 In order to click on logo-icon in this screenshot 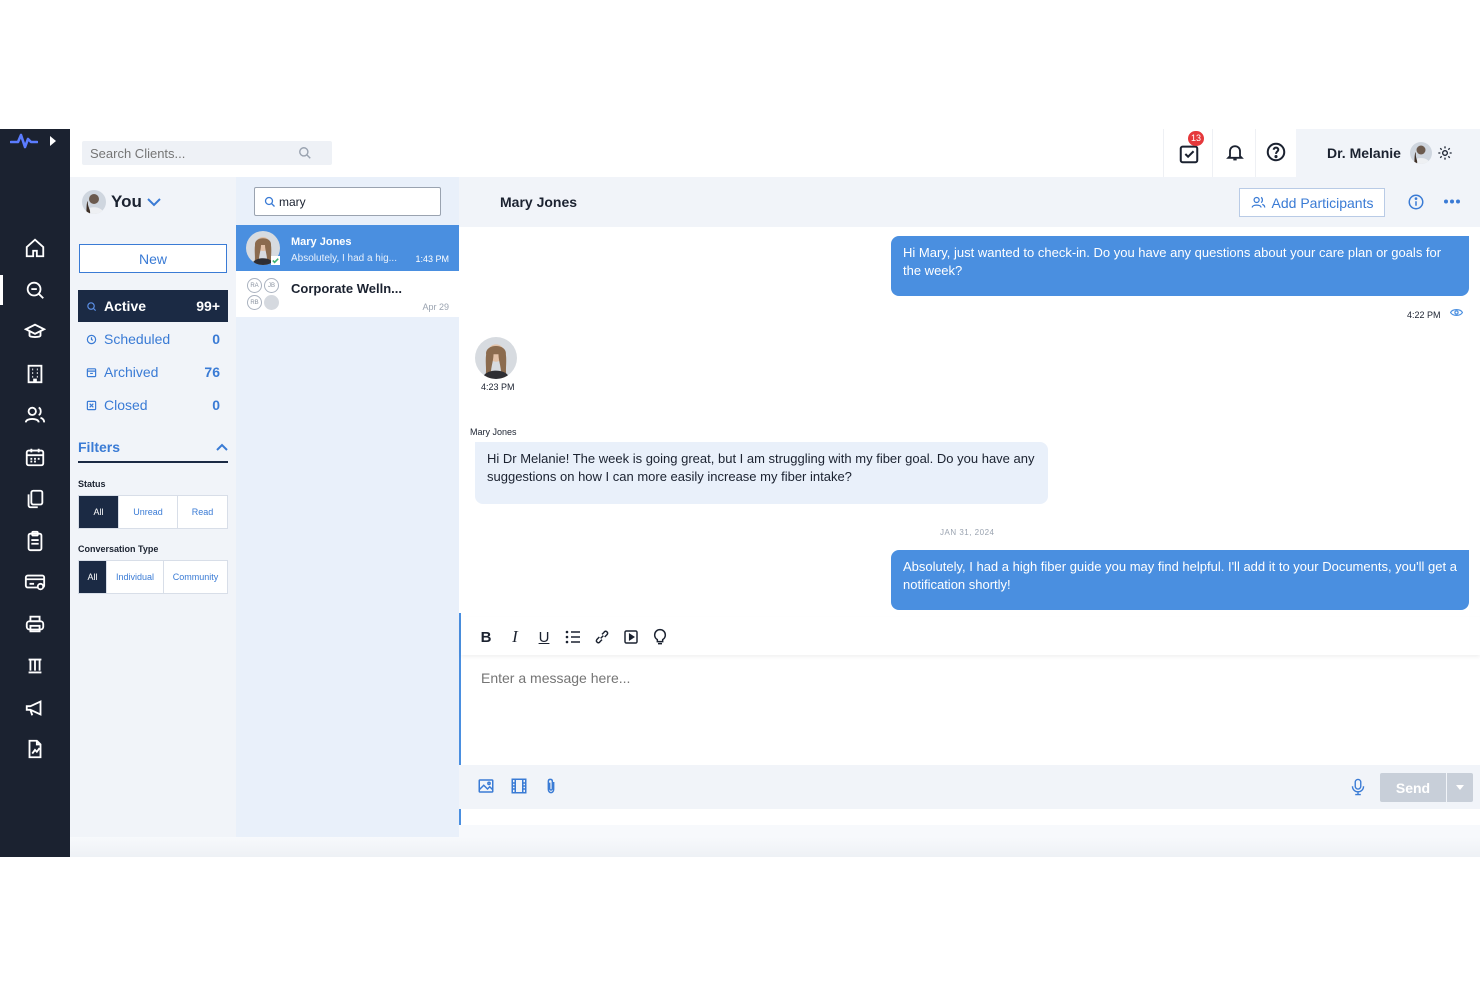, I will do `click(24, 141)`.